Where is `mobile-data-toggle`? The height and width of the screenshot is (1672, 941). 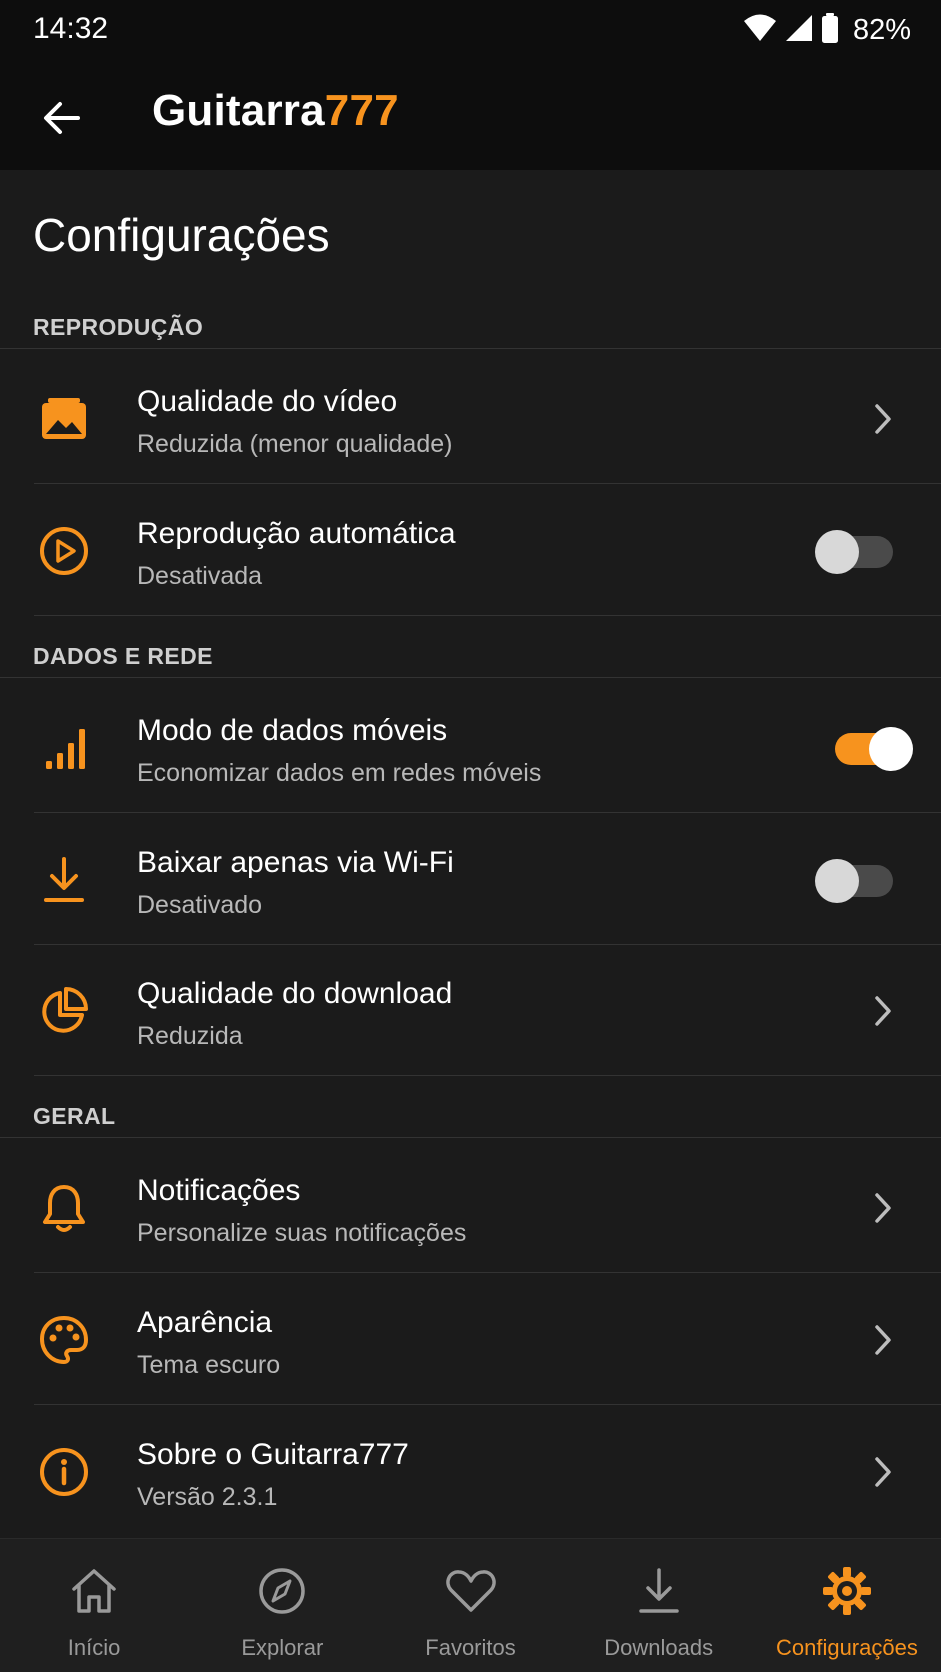
mobile-data-toggle is located at coordinates (874, 749).